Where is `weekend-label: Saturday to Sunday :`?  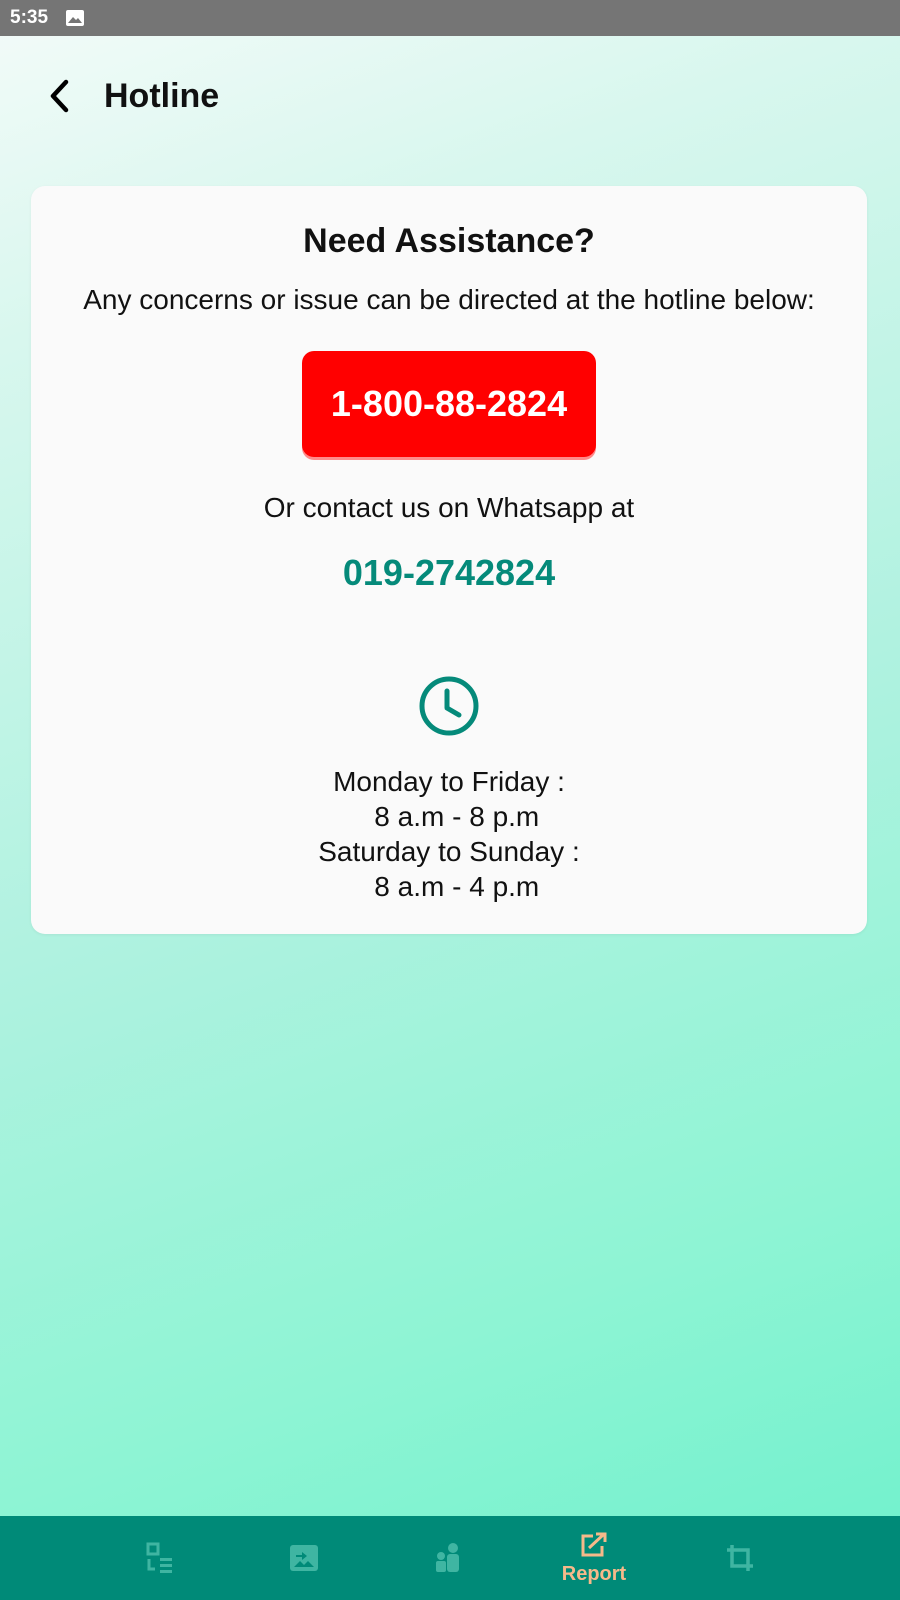
weekend-label: Saturday to Sunday : is located at coordinates (449, 851).